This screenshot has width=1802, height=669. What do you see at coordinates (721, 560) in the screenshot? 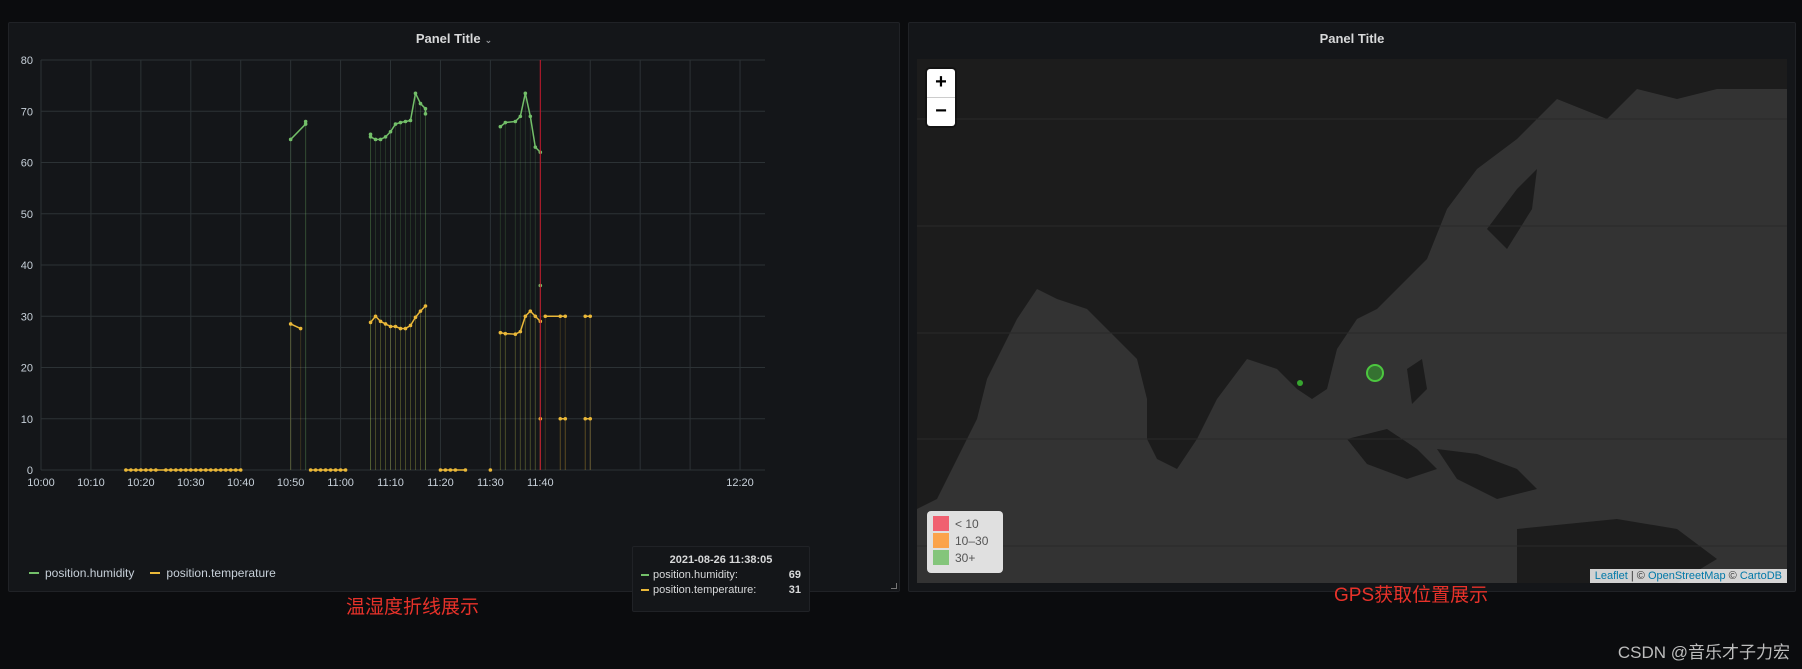
I see `tooltip-time: 2021-08-26 11:38:05` at bounding box center [721, 560].